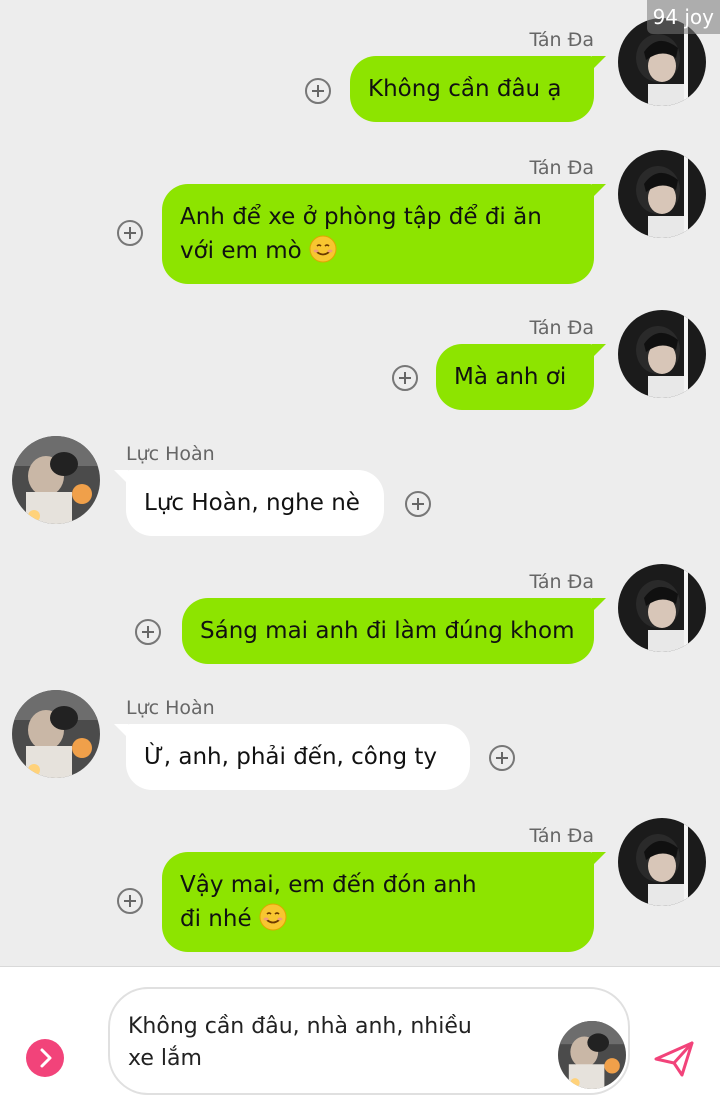 The image size is (720, 1111). I want to click on message-input: Không cần đâu, nhà anh, nhiều xe lắm, so click(369, 1041).